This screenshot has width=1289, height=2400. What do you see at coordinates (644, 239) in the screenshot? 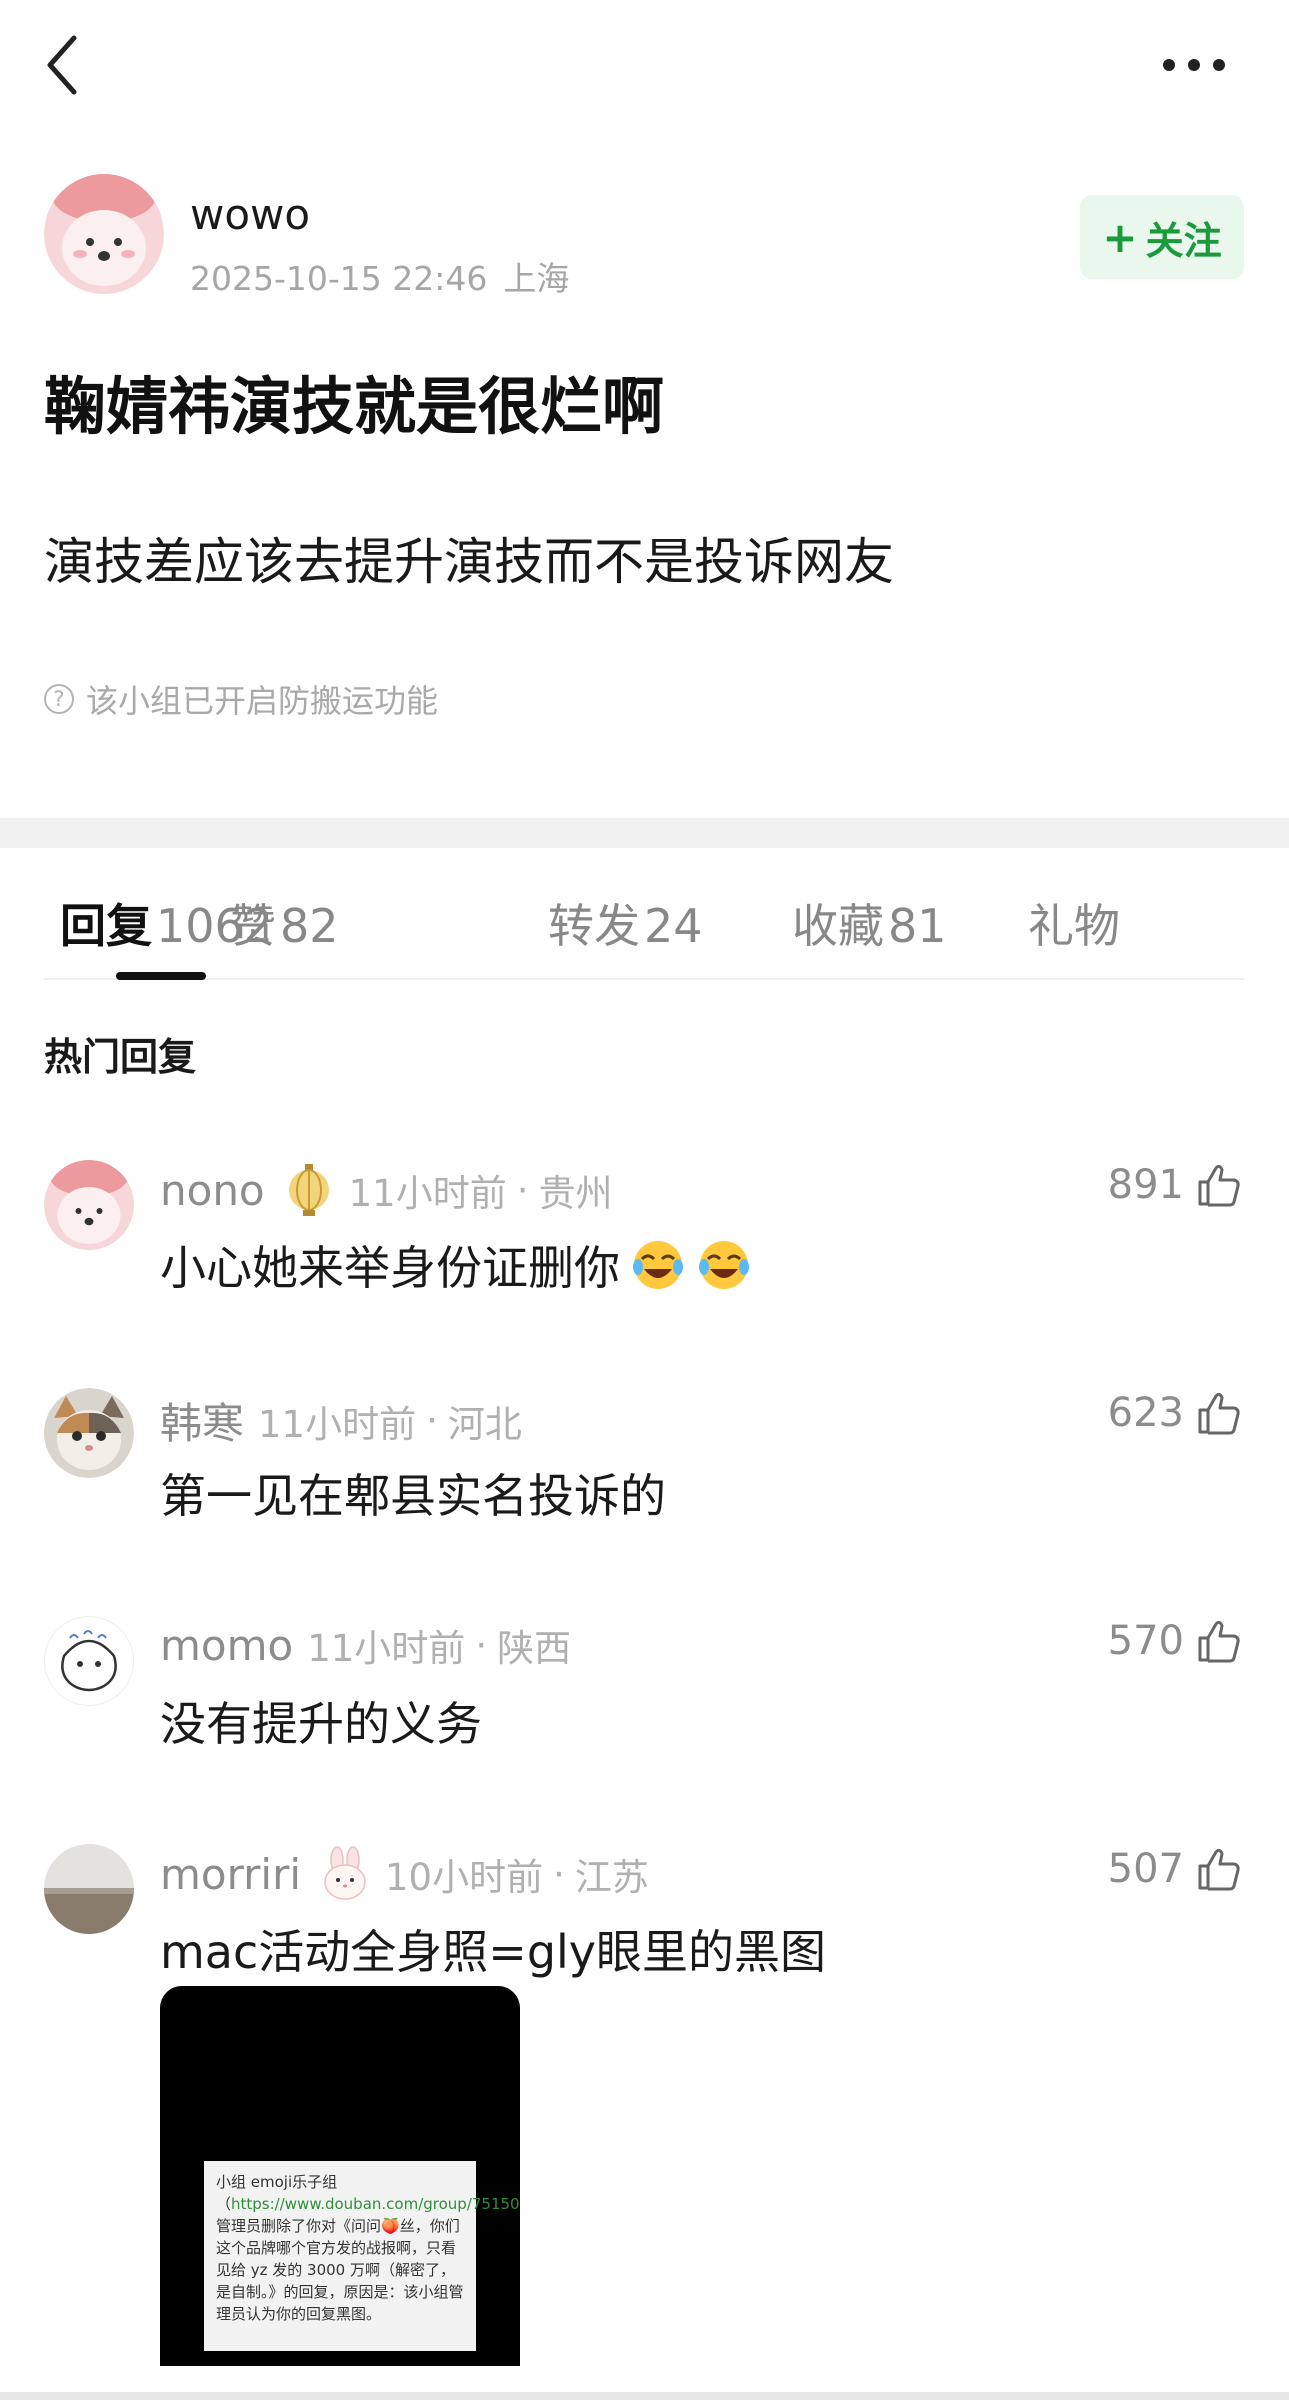
I see `author-header: wowo 2025-10-15 22:46 上海 + 关注` at bounding box center [644, 239].